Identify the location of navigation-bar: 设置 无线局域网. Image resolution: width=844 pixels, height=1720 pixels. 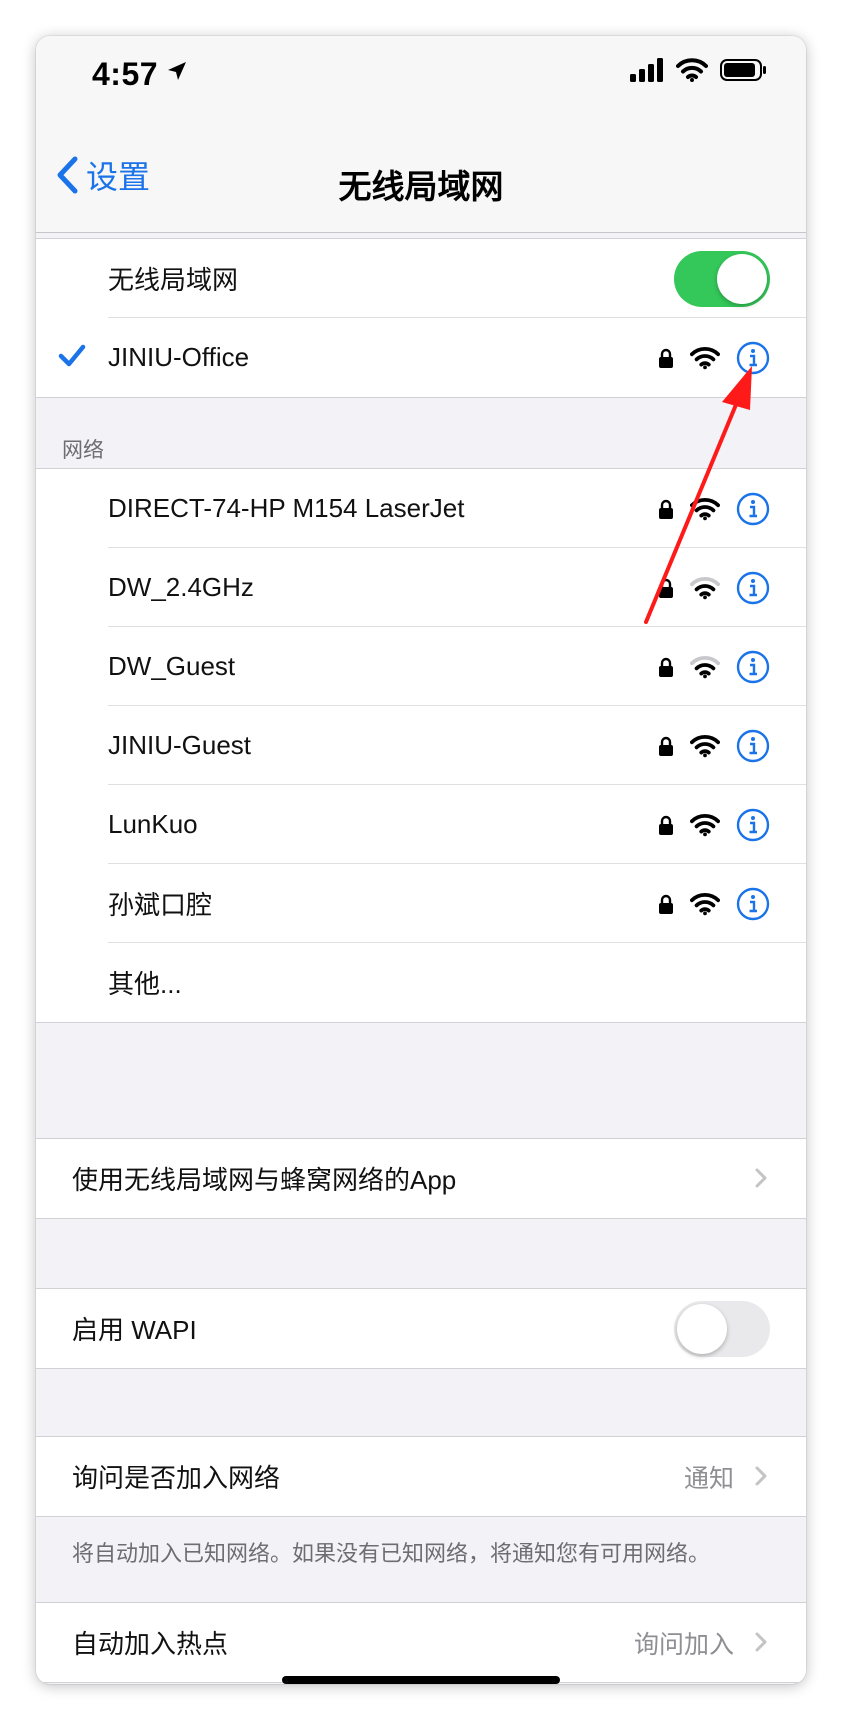
(421, 179).